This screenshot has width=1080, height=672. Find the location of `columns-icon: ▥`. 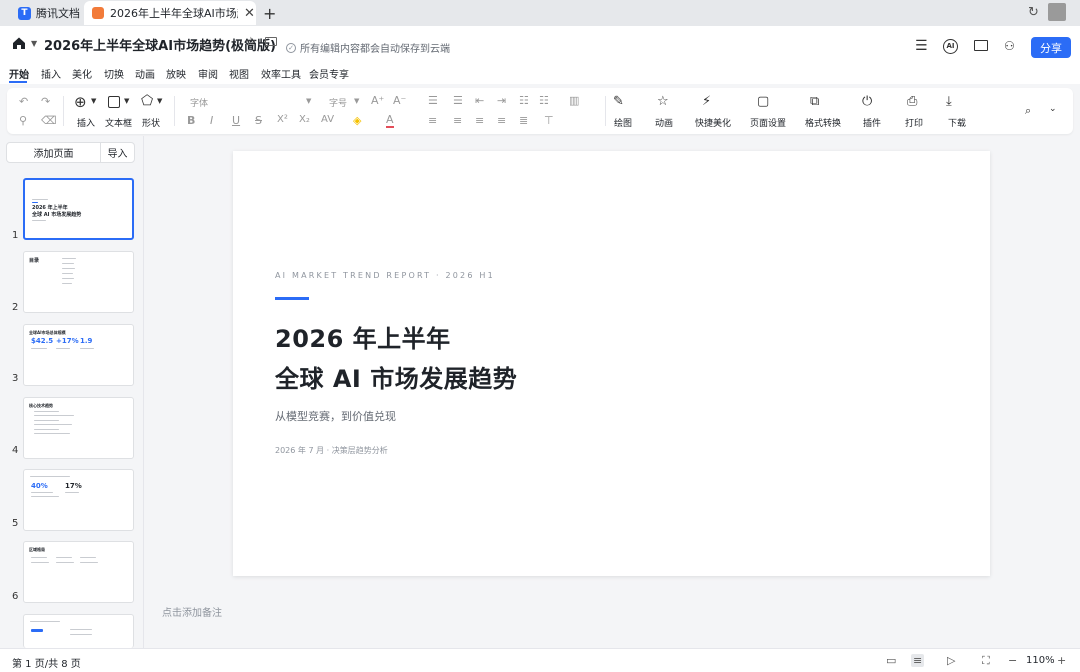

columns-icon: ▥ is located at coordinates (574, 100).